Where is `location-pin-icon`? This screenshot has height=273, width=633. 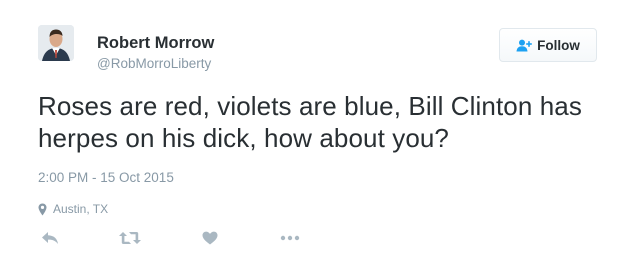
location-pin-icon is located at coordinates (42, 209).